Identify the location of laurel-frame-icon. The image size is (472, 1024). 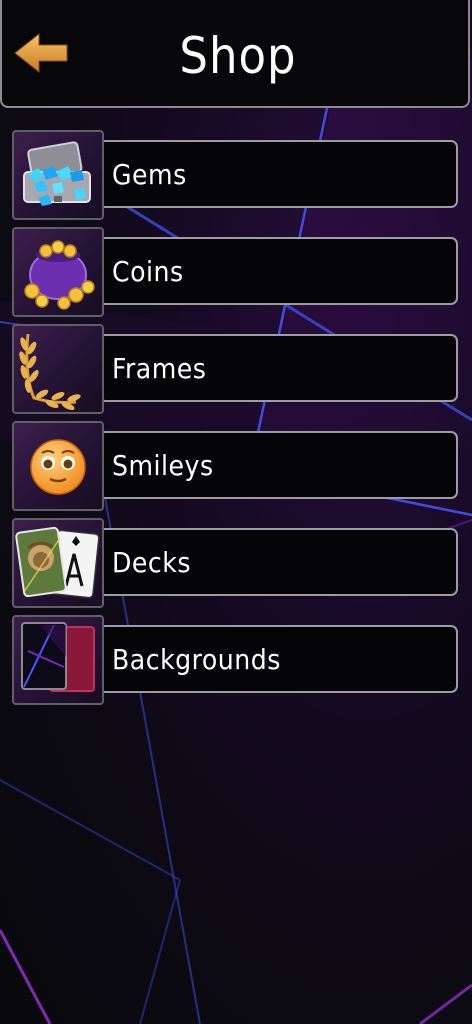
(58, 369).